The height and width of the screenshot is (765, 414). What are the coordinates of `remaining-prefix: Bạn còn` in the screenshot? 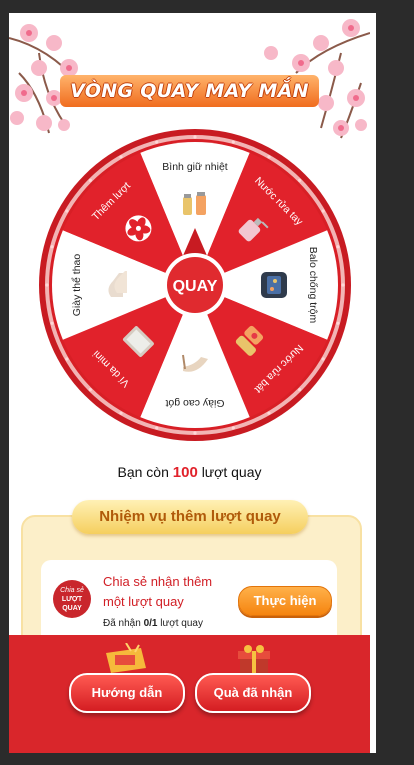 It's located at (143, 472).